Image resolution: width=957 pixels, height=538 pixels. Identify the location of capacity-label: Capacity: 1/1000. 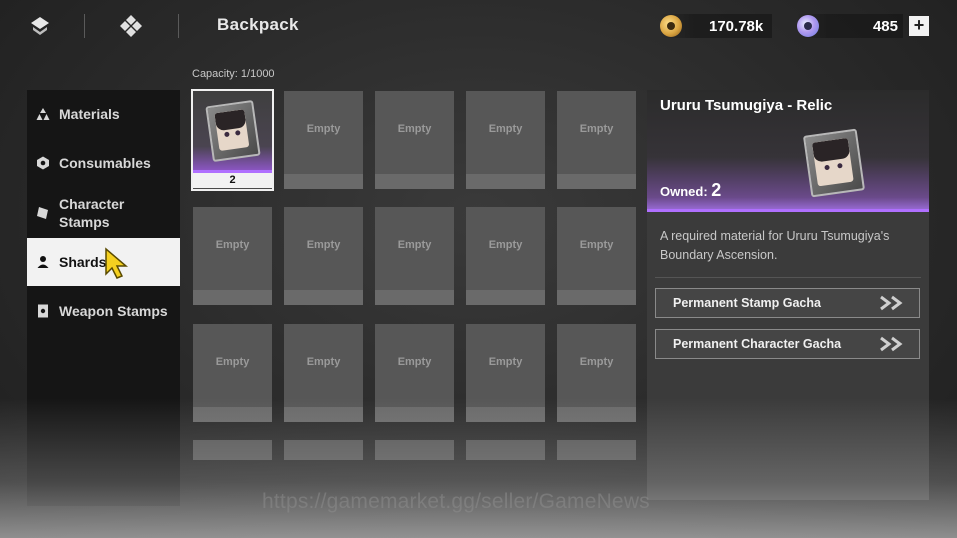
(233, 74).